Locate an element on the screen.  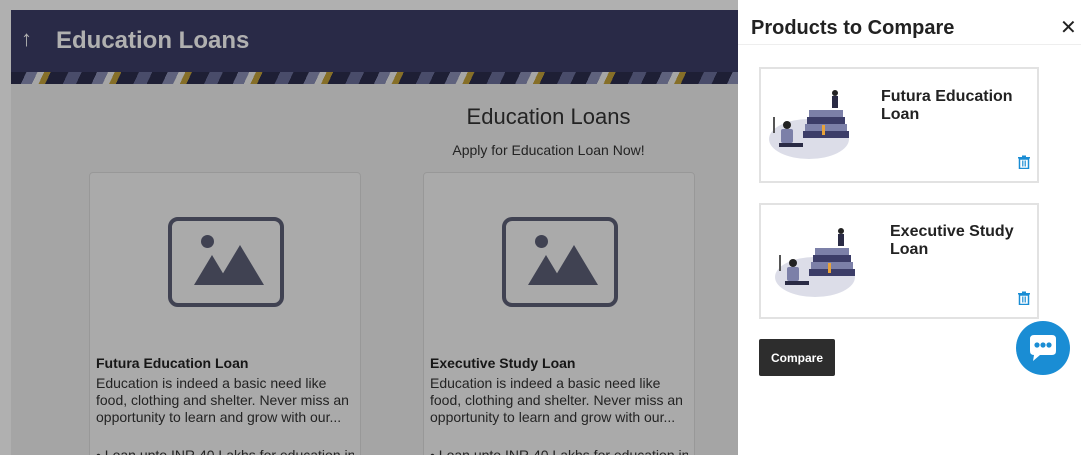
chat-bubble-icon is located at coordinates (1043, 348).